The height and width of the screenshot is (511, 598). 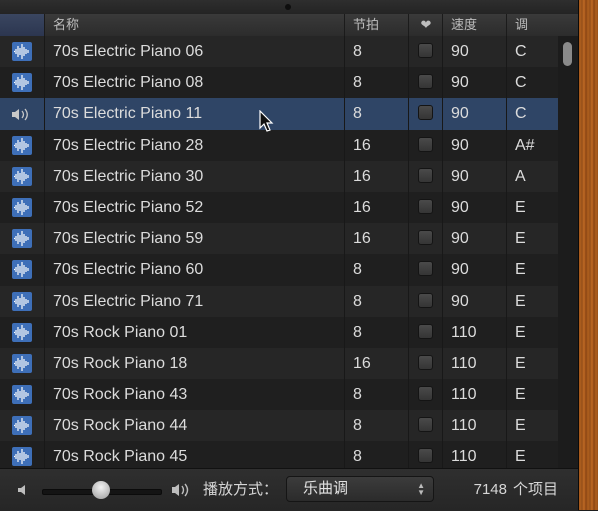 What do you see at coordinates (532, 52) in the screenshot?
I see `loop-key: C` at bounding box center [532, 52].